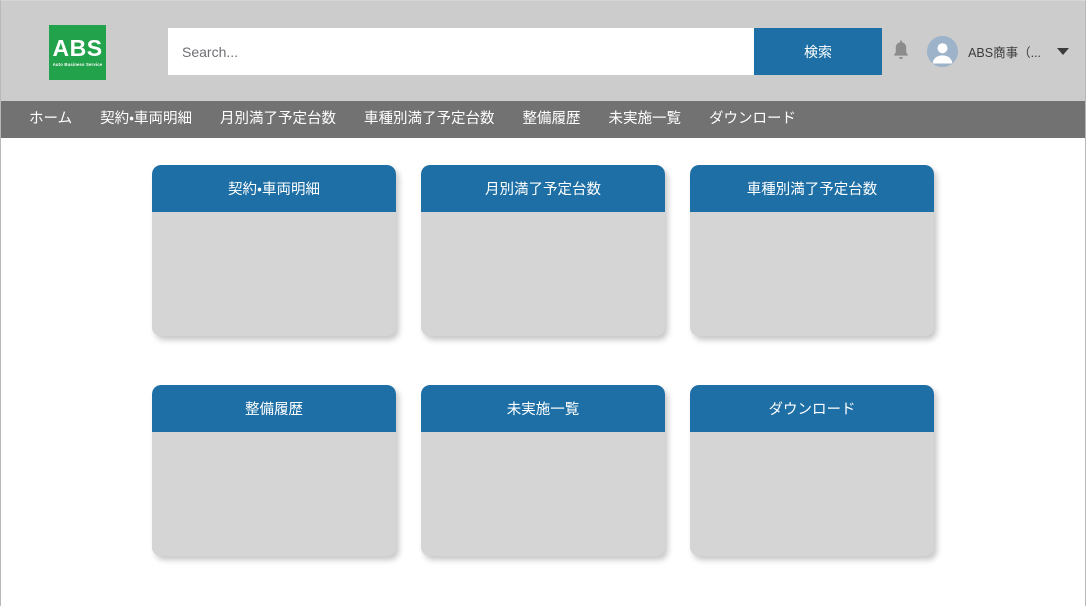 Image resolution: width=1086 pixels, height=606 pixels. I want to click on search-input, so click(461, 51).